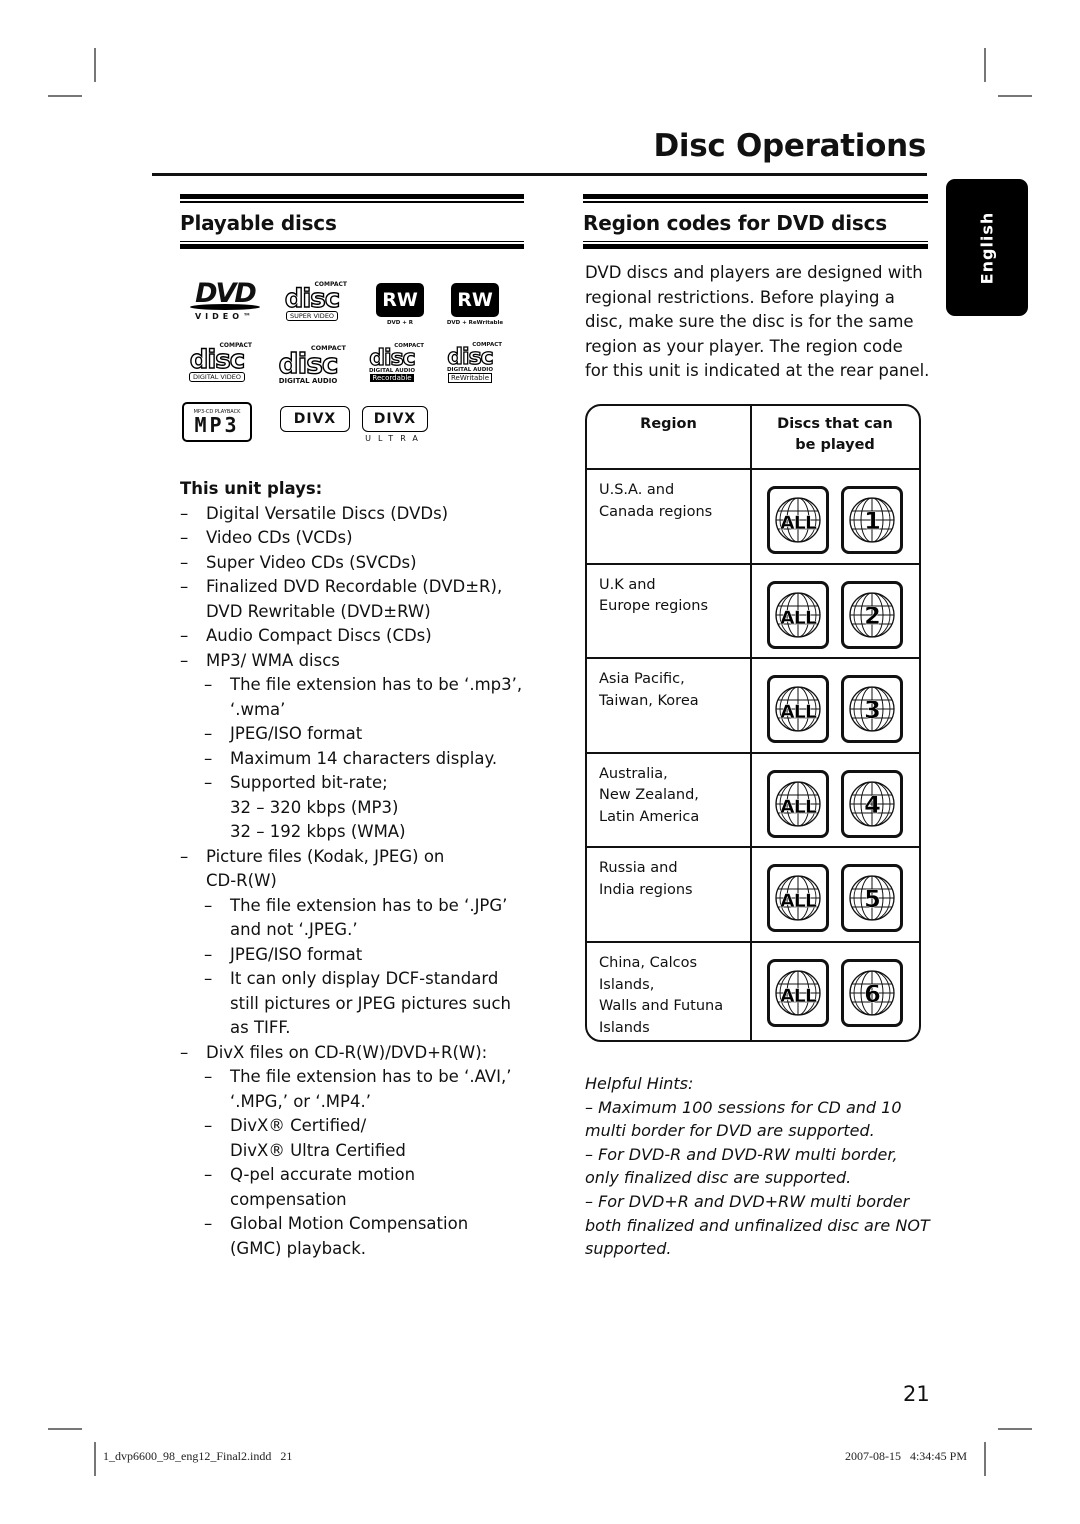  I want to click on svg-text: 4, so click(872, 805).